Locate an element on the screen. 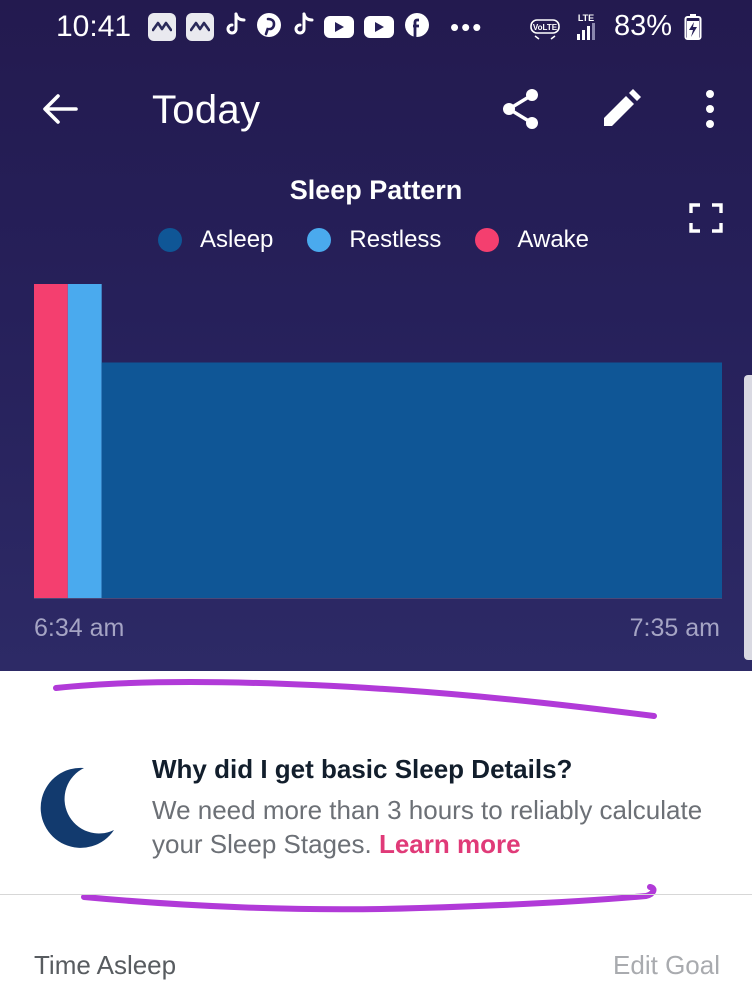 This screenshot has width=752, height=998. time-asleep-label: Time Asleep is located at coordinates (105, 965).